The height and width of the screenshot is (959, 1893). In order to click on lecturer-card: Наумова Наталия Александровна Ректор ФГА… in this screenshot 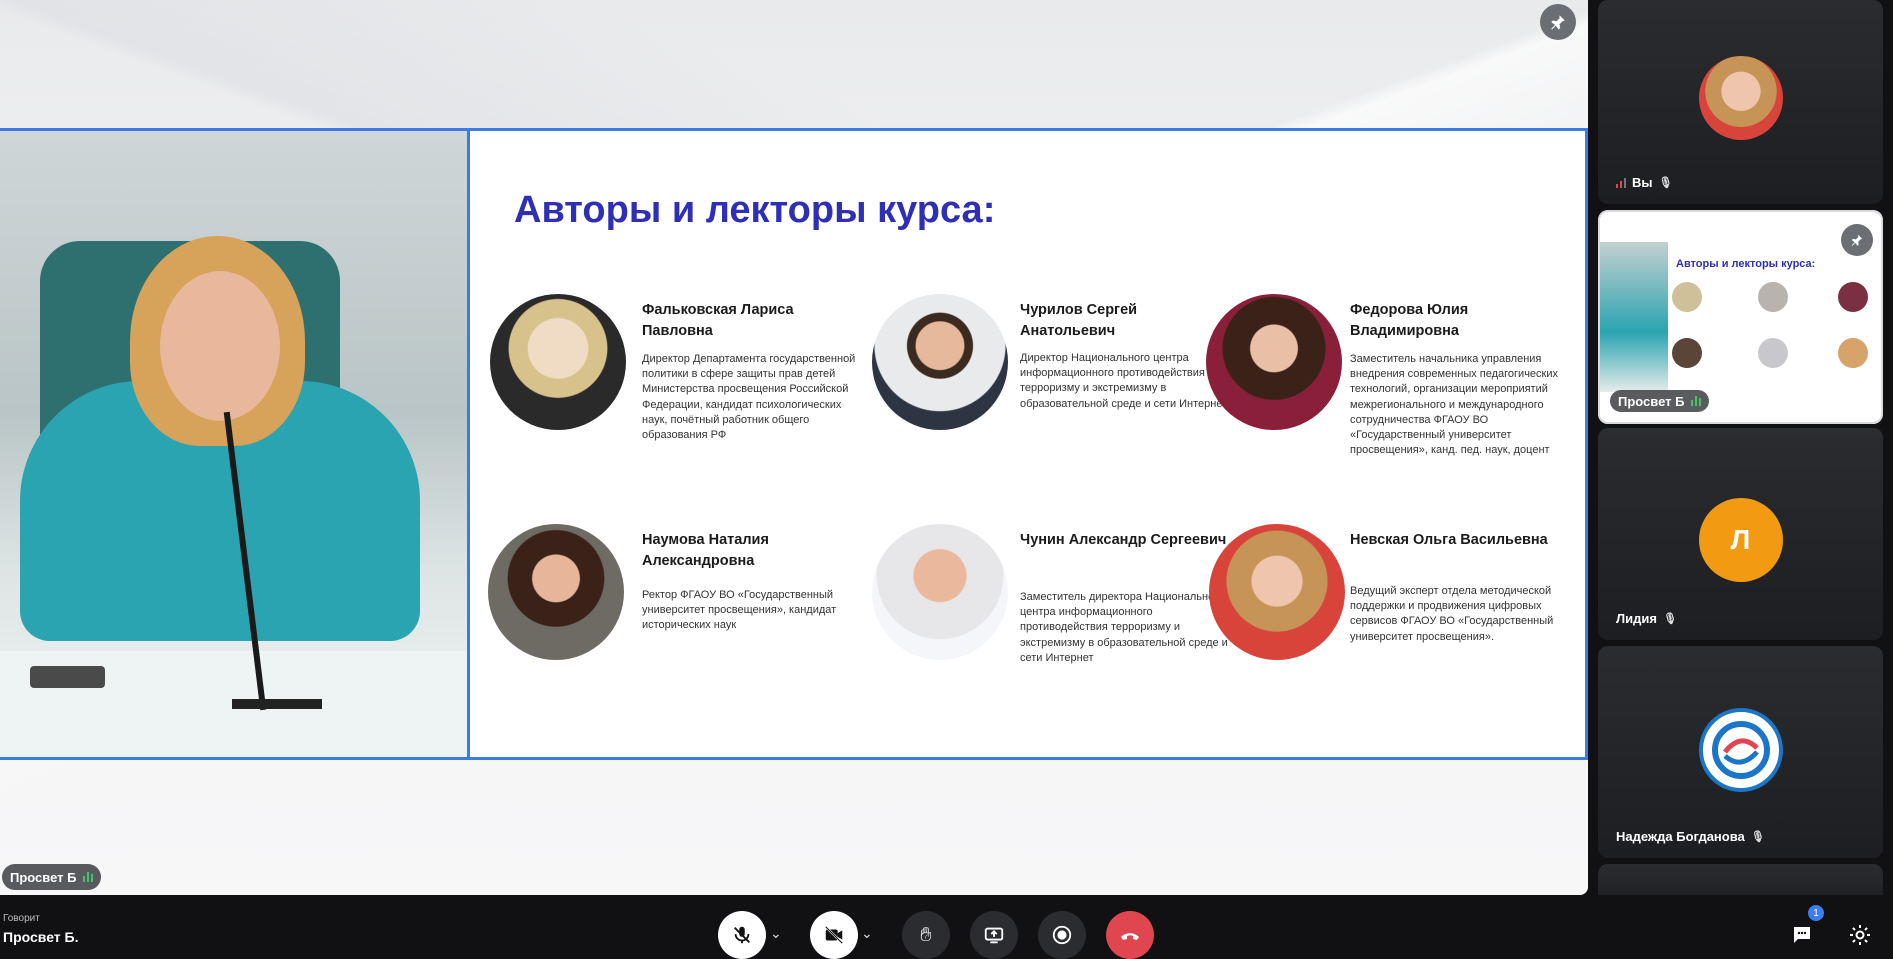, I will do `click(668, 614)`.